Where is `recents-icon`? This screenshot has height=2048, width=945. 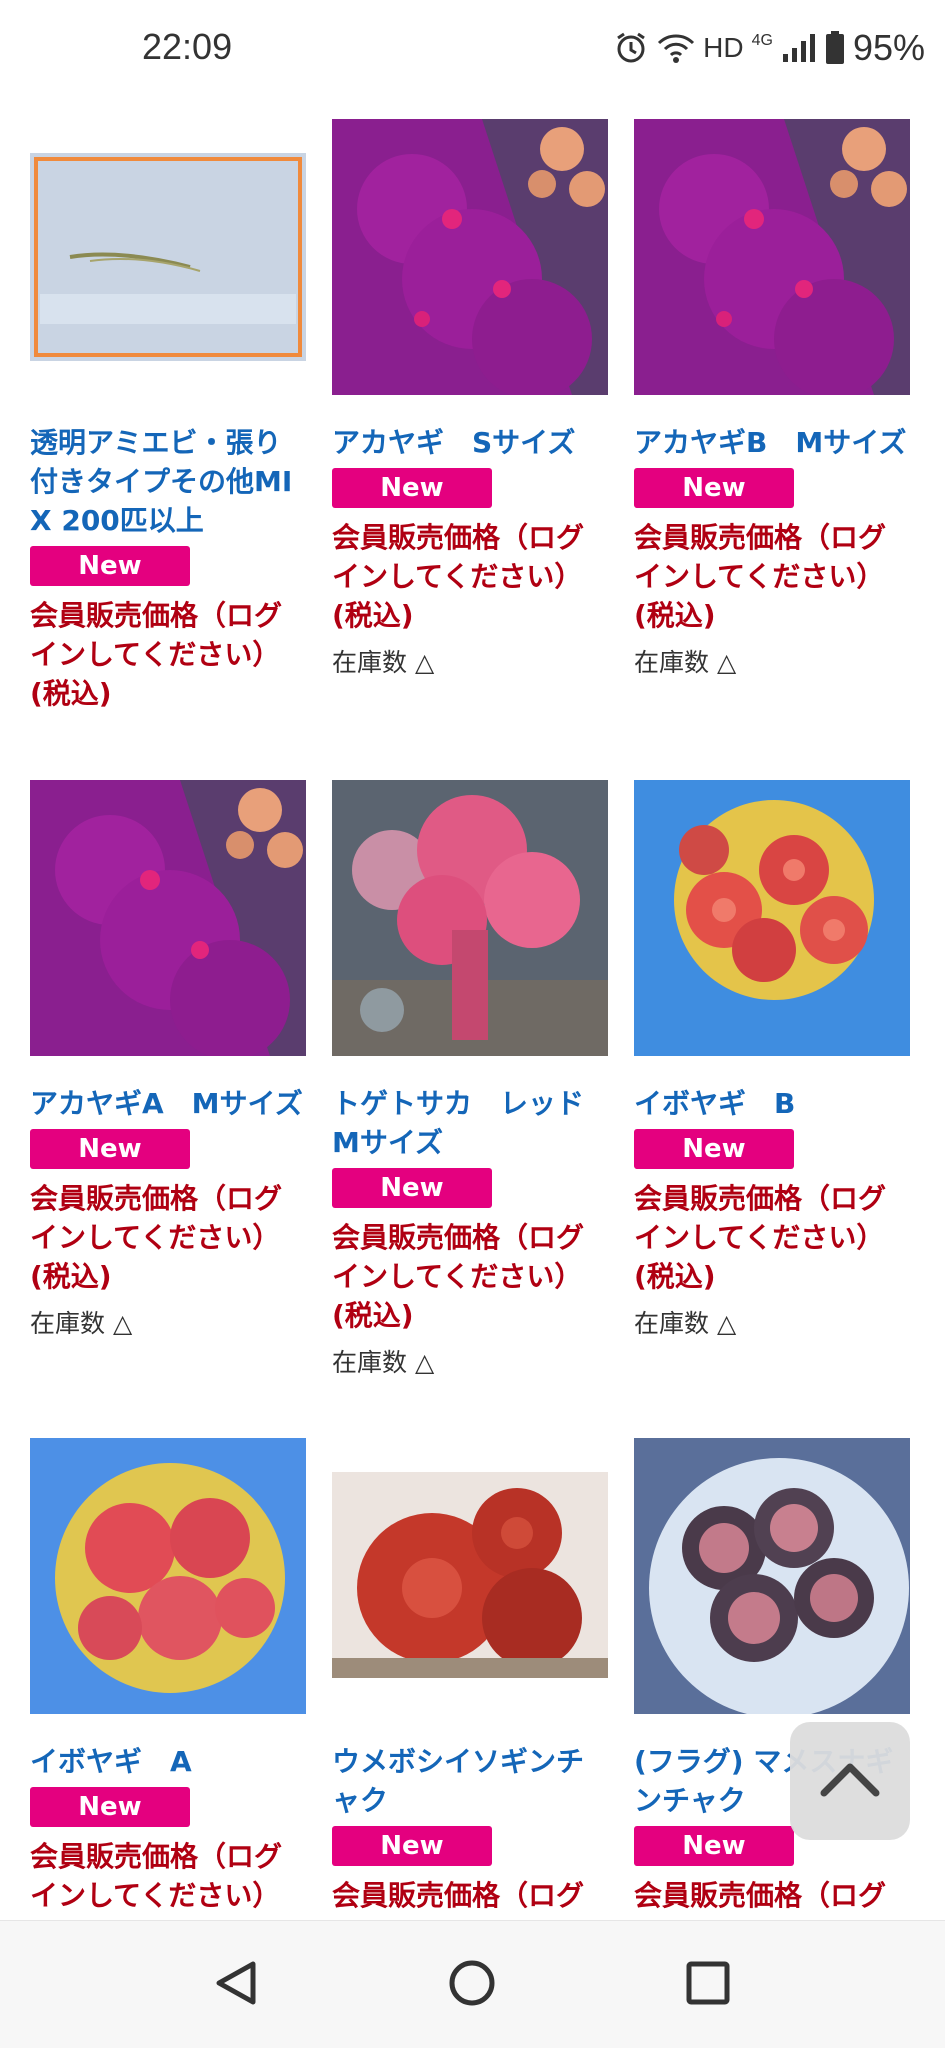 recents-icon is located at coordinates (708, 1985).